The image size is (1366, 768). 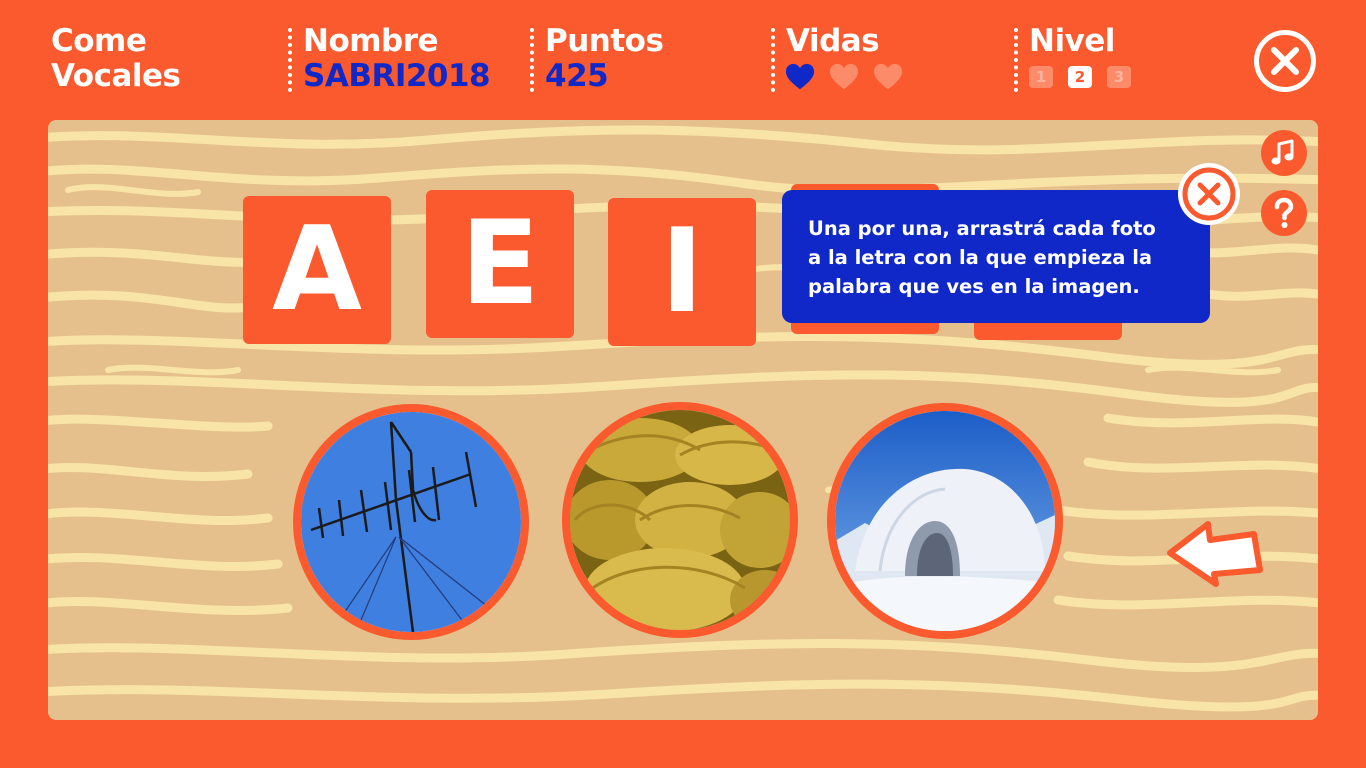 I want to click on lives-label: Vidas, so click(x=833, y=41).